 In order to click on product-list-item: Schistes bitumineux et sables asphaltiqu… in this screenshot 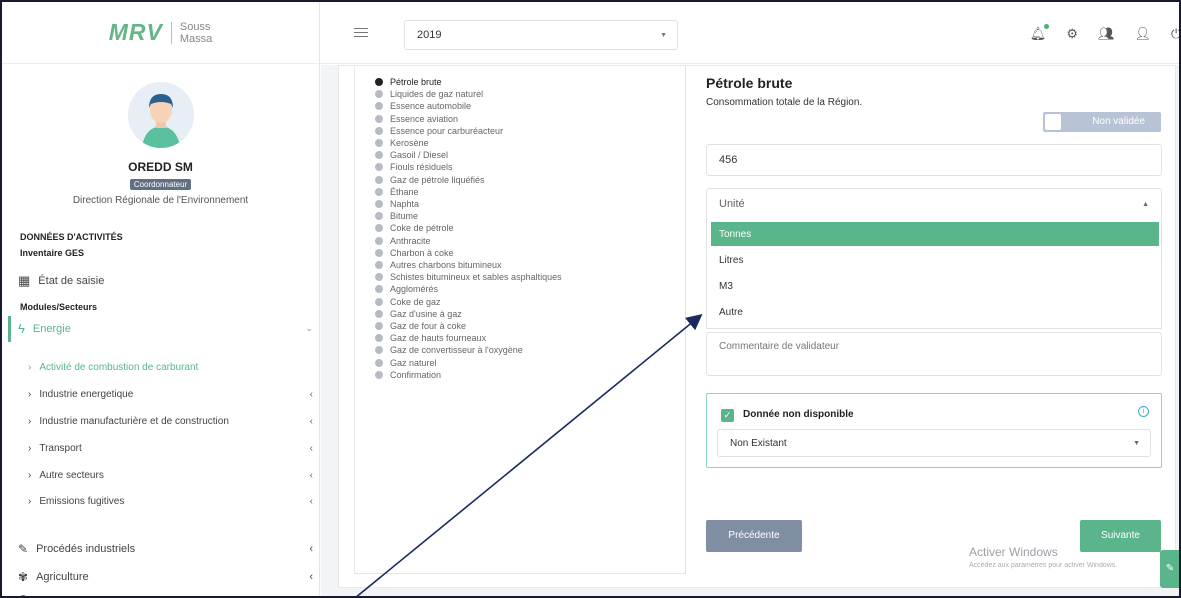, I will do `click(468, 277)`.